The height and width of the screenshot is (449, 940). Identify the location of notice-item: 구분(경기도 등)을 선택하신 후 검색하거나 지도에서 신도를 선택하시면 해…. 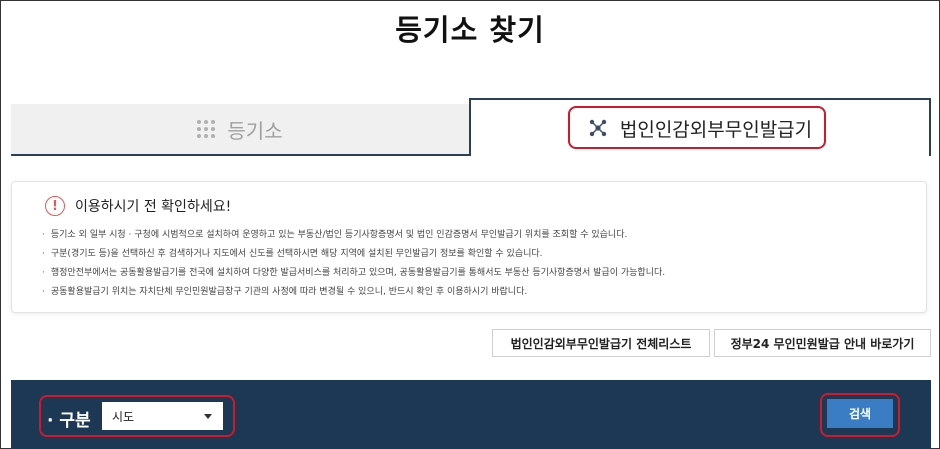
(353, 254).